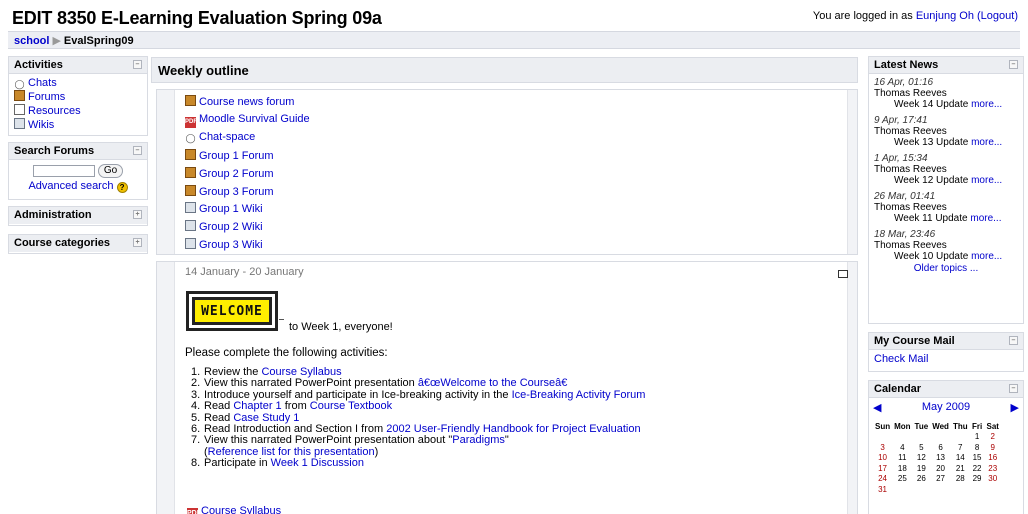  I want to click on calendar-day, so click(993, 490).